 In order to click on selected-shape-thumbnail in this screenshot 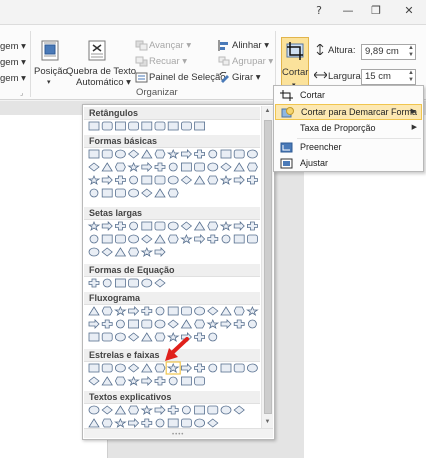, I will do `click(173, 368)`.